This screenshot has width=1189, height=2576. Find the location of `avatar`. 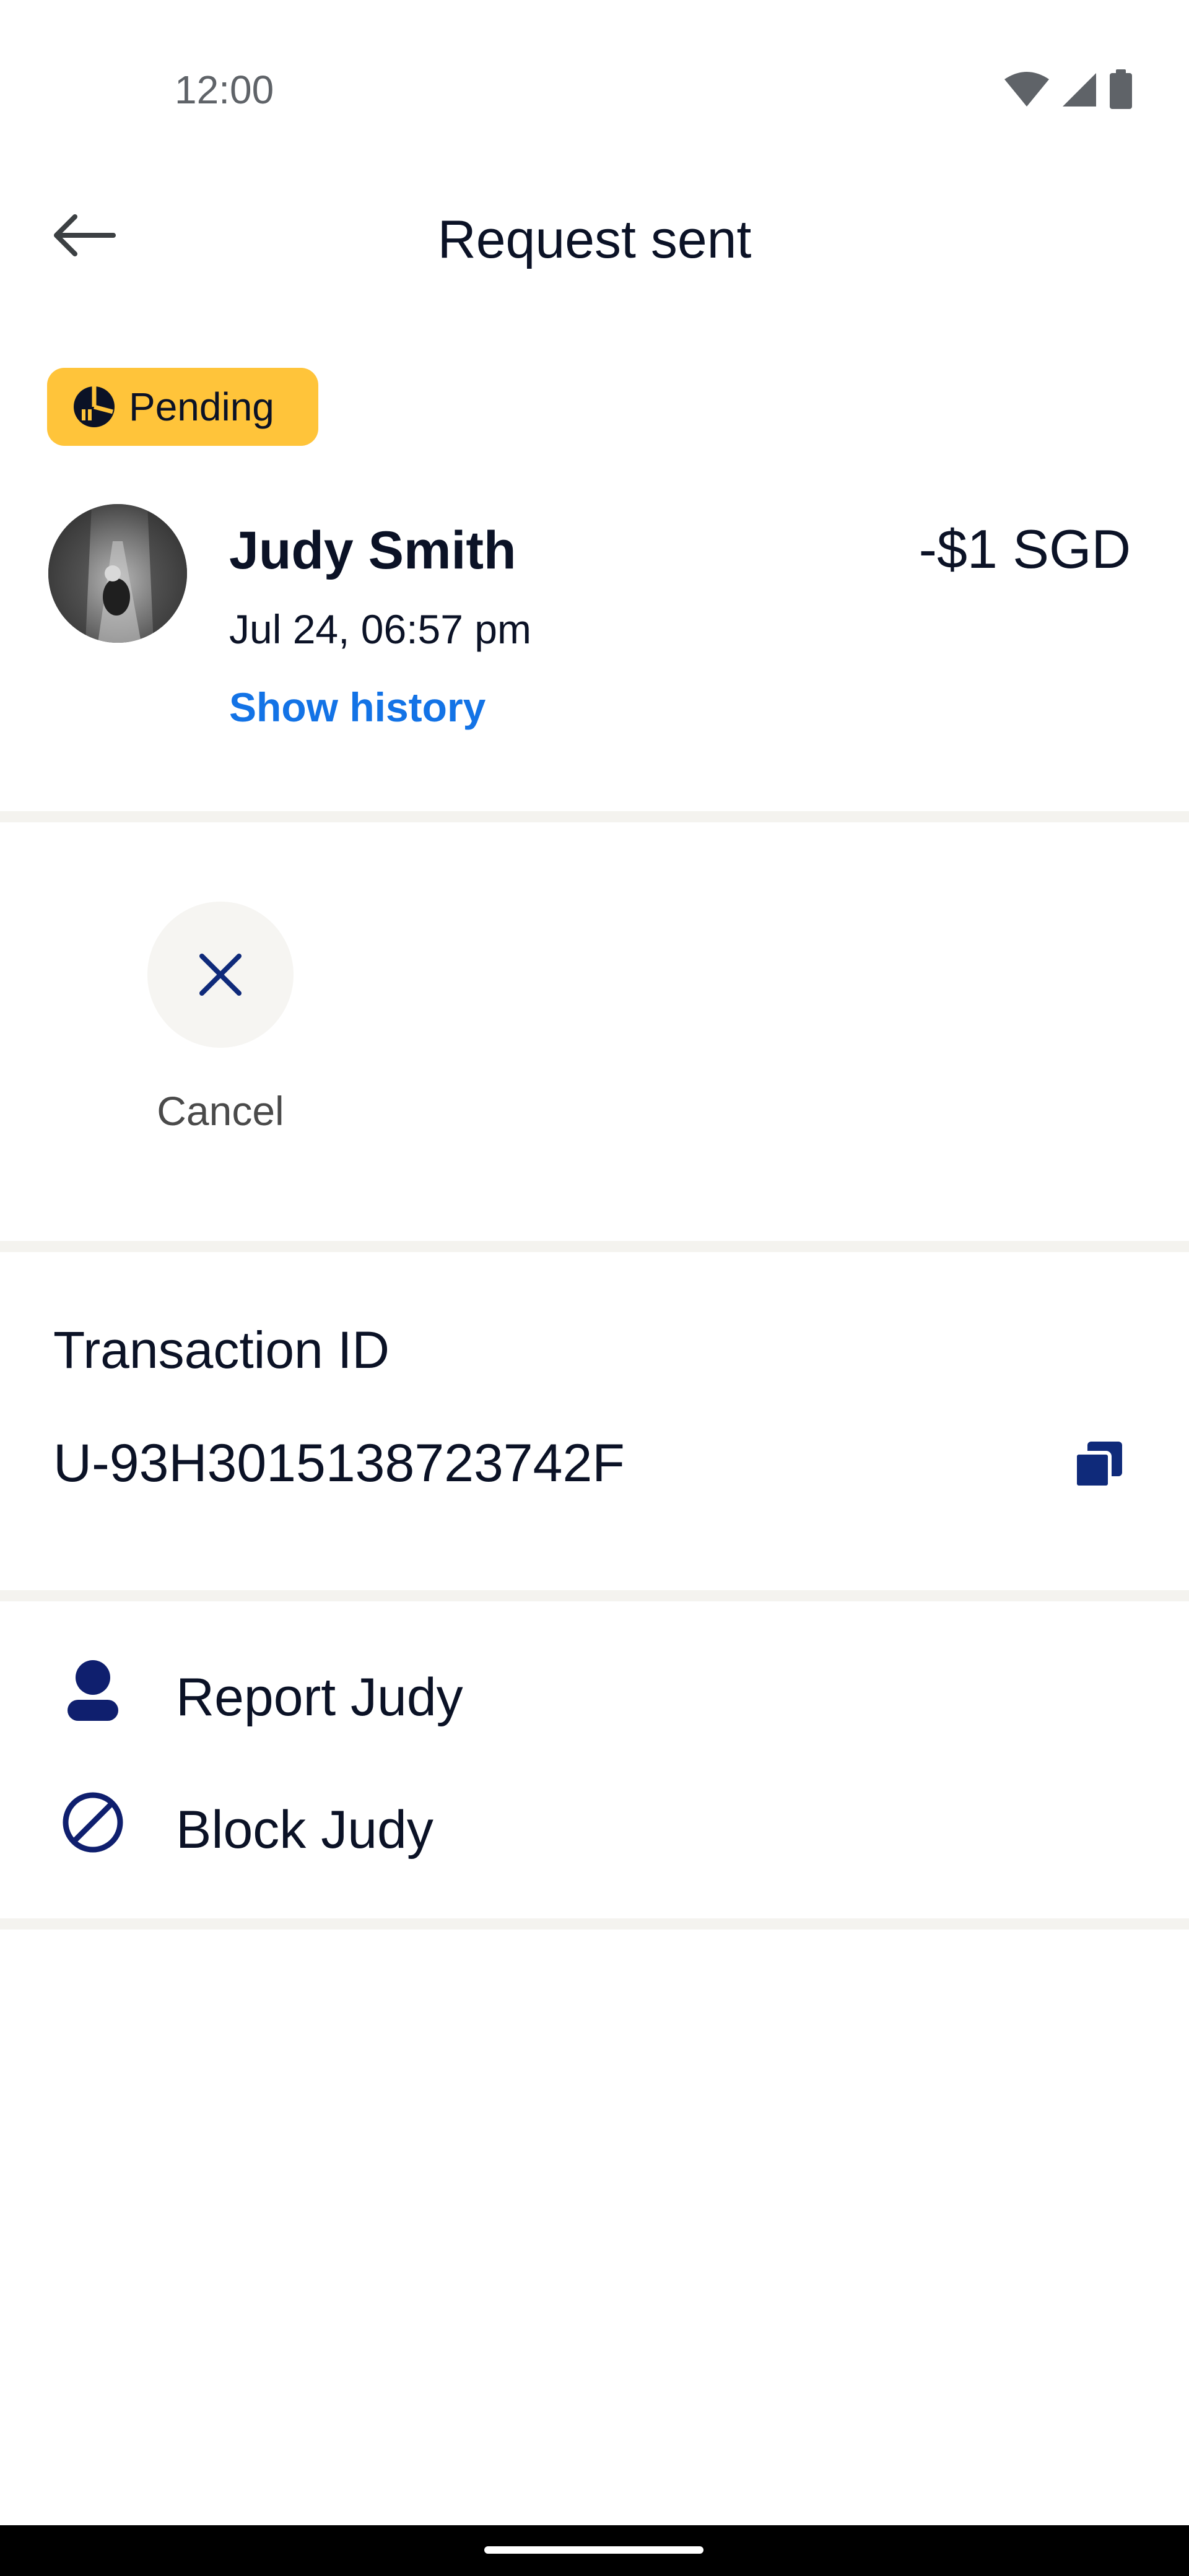

avatar is located at coordinates (117, 573).